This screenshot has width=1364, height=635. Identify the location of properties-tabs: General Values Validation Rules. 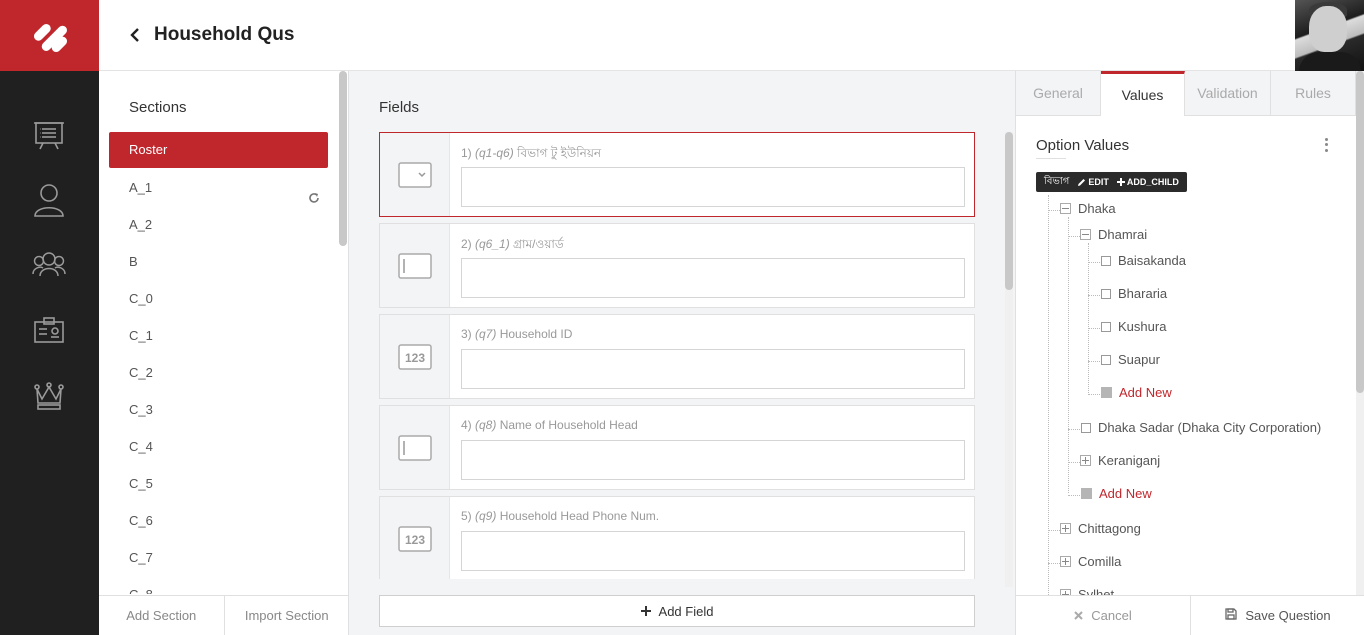
(1186, 93).